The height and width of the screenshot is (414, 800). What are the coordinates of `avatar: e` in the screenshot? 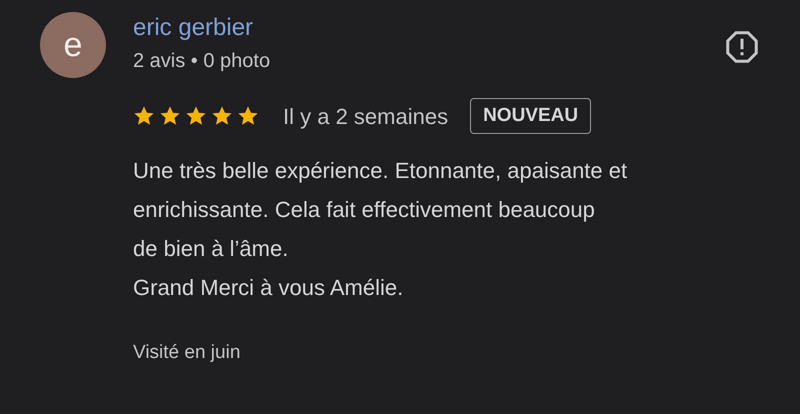 It's located at (73, 45).